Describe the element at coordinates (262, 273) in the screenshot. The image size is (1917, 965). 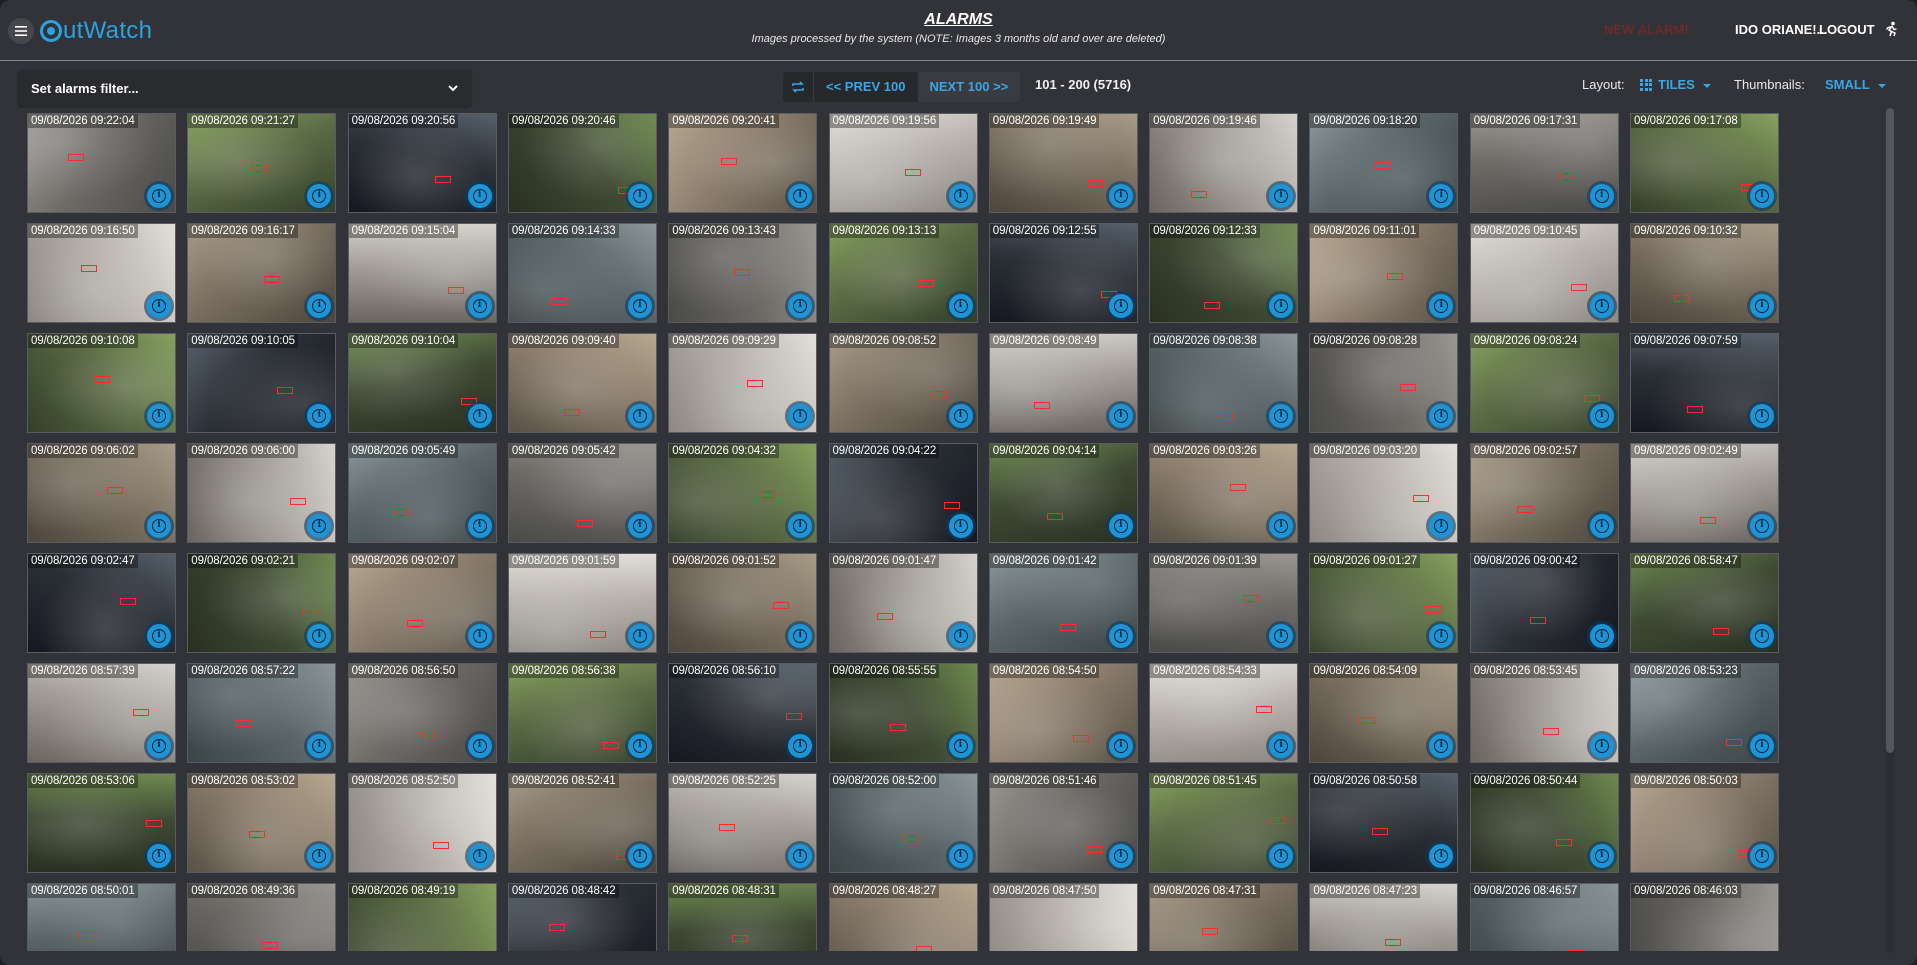
I see `alarm-tile: 09/08/2026 09:16:17 i` at that location.